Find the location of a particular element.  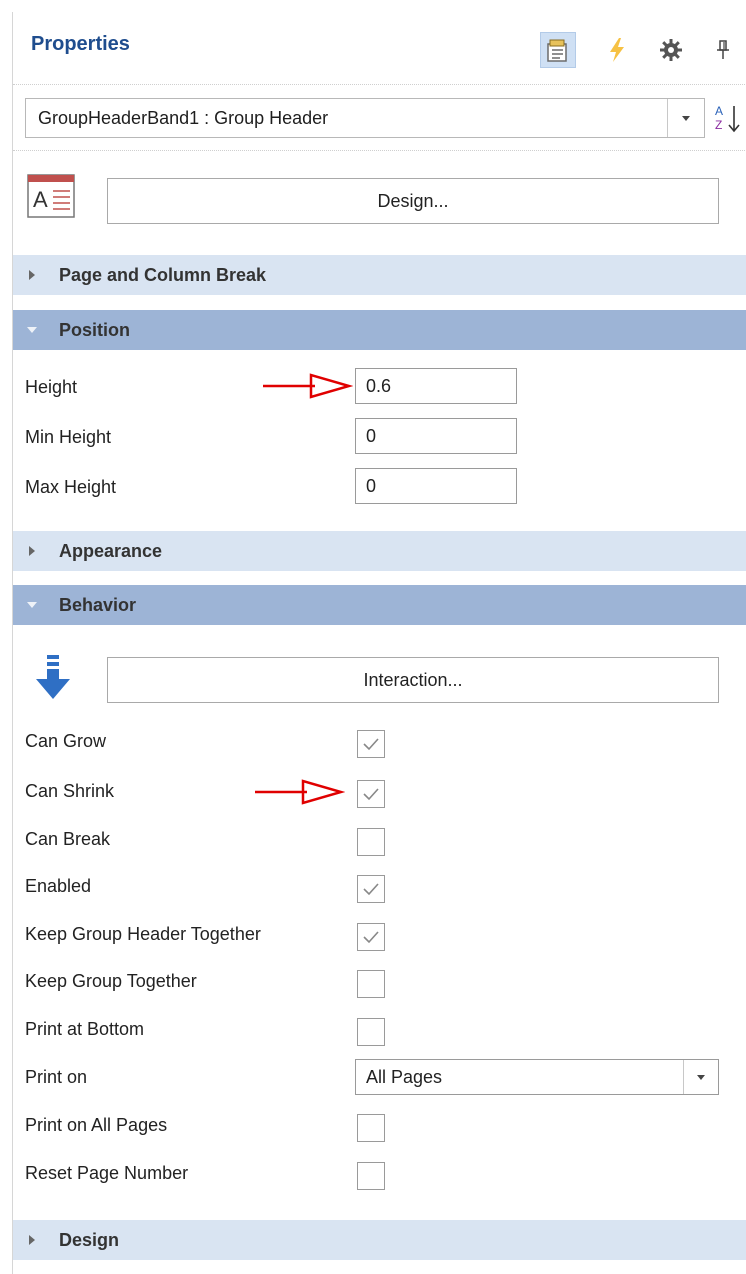

max-height-label: Max Height is located at coordinates (71, 487).